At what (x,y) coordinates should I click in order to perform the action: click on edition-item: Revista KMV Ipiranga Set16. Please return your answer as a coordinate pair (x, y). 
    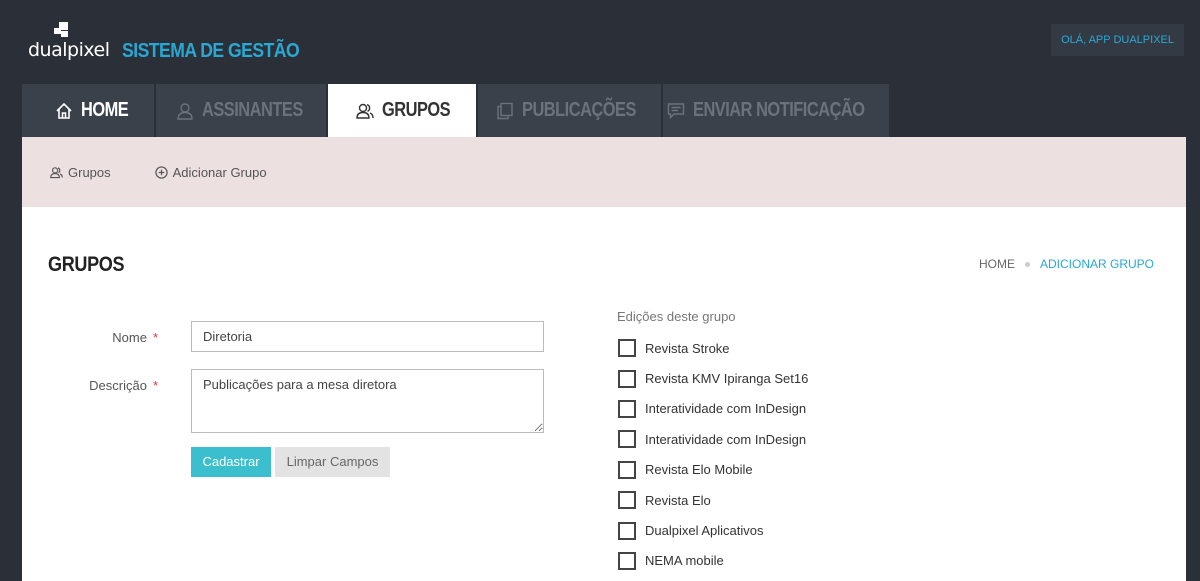
    Looking at the image, I should click on (713, 378).